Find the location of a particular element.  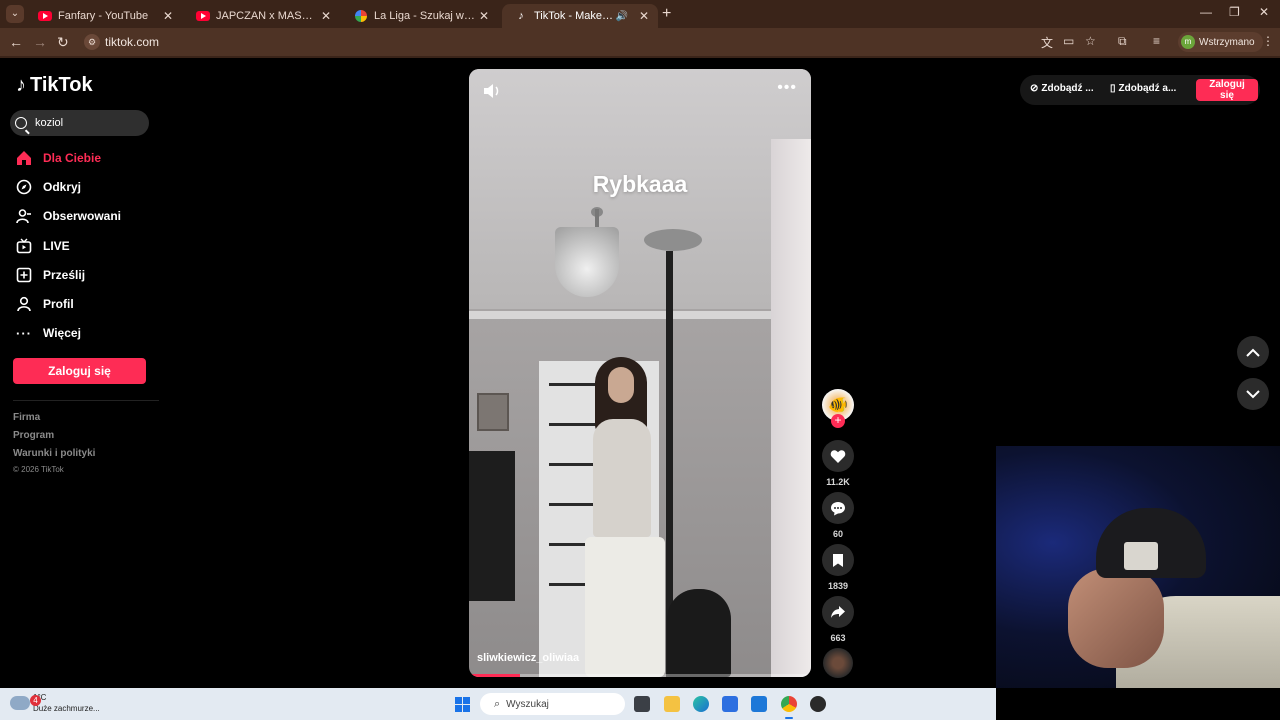

weather-badge: 4 is located at coordinates (35, 700).